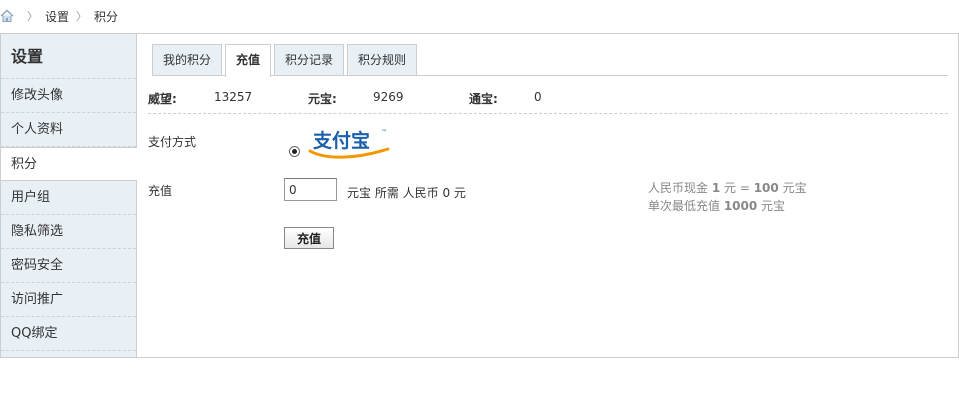 The width and height of the screenshot is (959, 413). What do you see at coordinates (309, 238) in the screenshot?
I see `recharge-submit-button: 充值` at bounding box center [309, 238].